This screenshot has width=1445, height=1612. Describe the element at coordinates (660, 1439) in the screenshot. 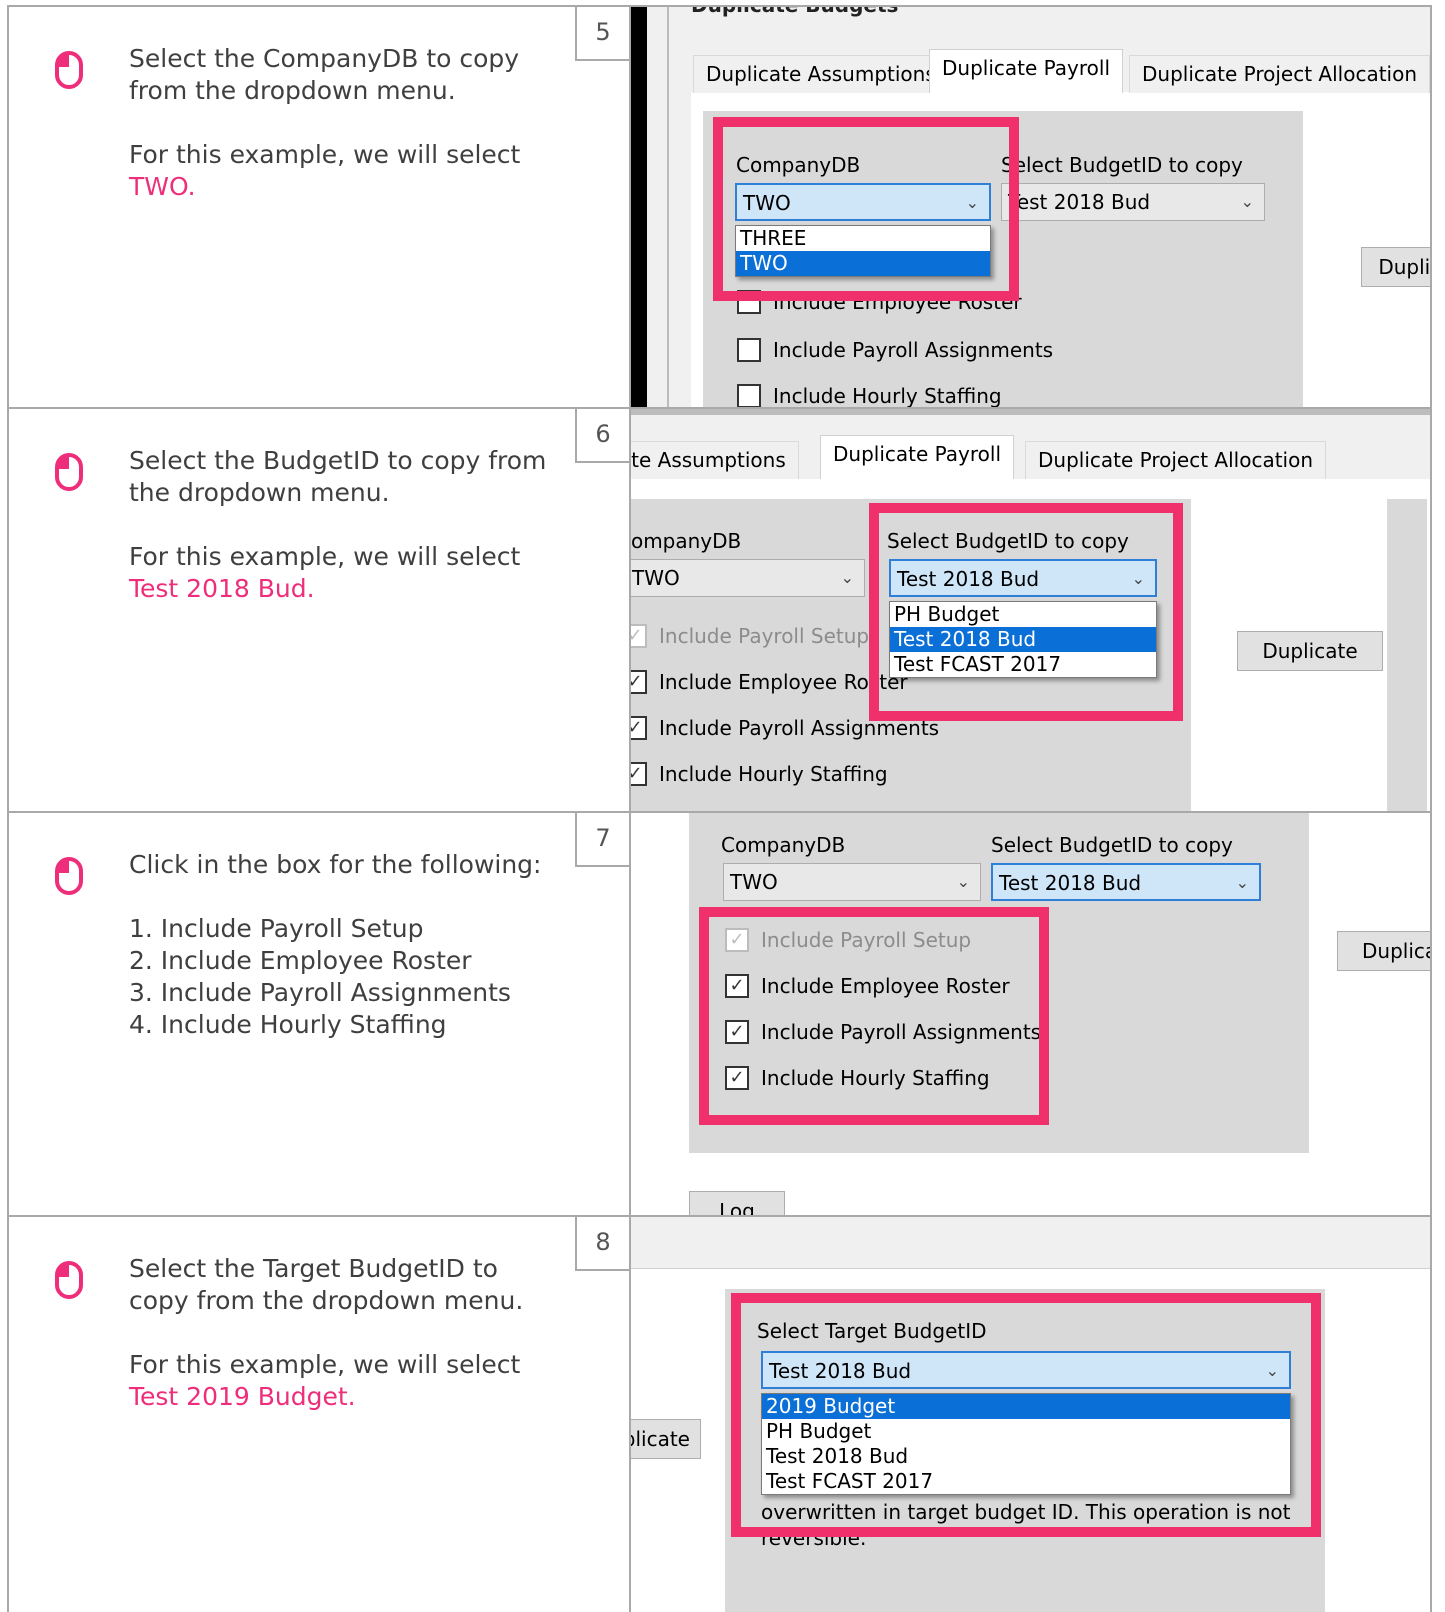

I see `duplicate-label: Duplicate` at that location.